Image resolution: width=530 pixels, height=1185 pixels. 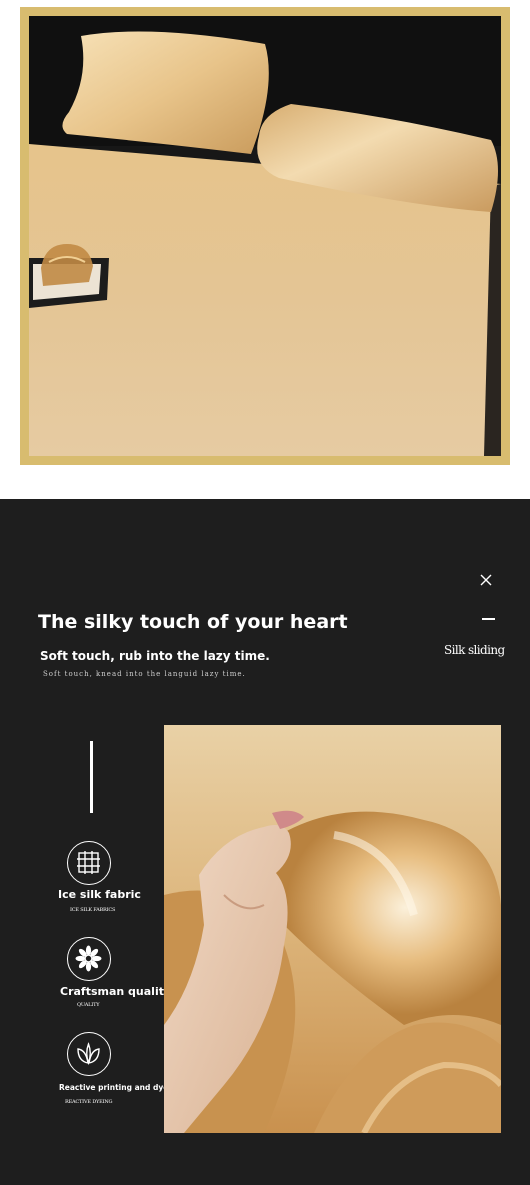 I want to click on feature-craftsman: Craftsman quality QUALITY, so click(x=95, y=972).